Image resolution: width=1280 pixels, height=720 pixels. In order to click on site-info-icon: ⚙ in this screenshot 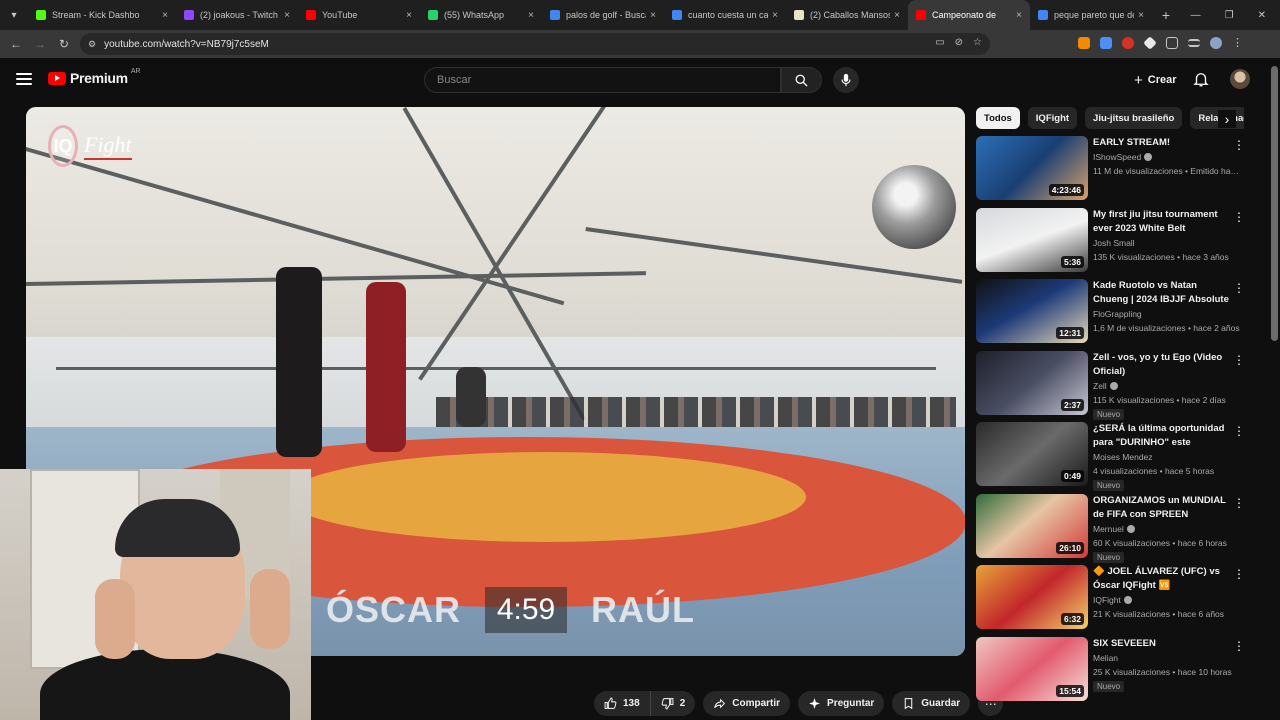, I will do `click(92, 44)`.